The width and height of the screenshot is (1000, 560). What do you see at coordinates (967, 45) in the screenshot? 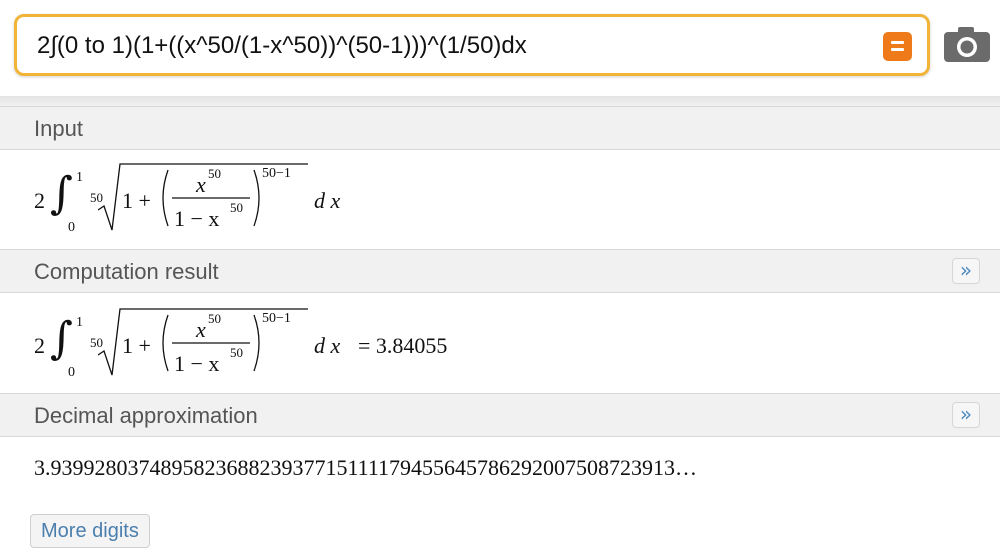
I see `camera-icon` at bounding box center [967, 45].